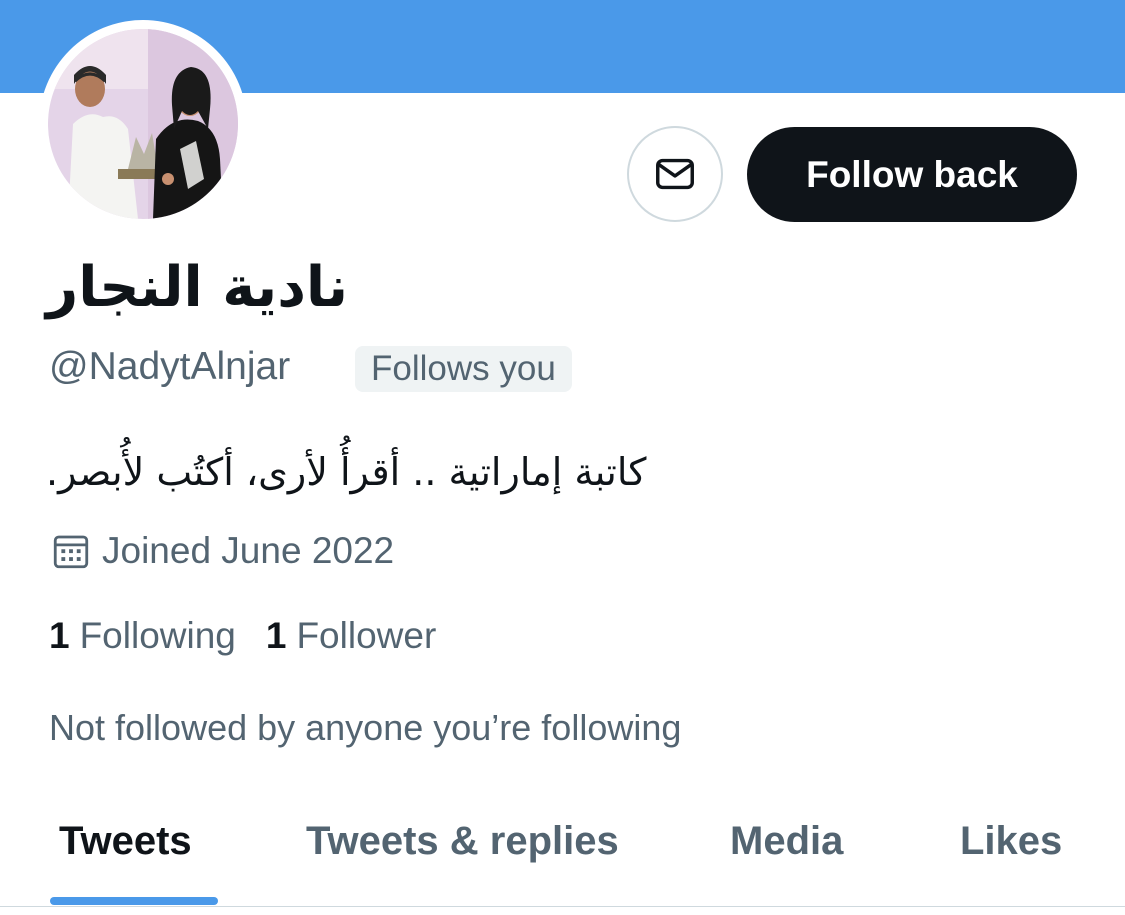 This screenshot has width=1125, height=915. What do you see at coordinates (912, 174) in the screenshot?
I see `follow-back-button: Follow back` at bounding box center [912, 174].